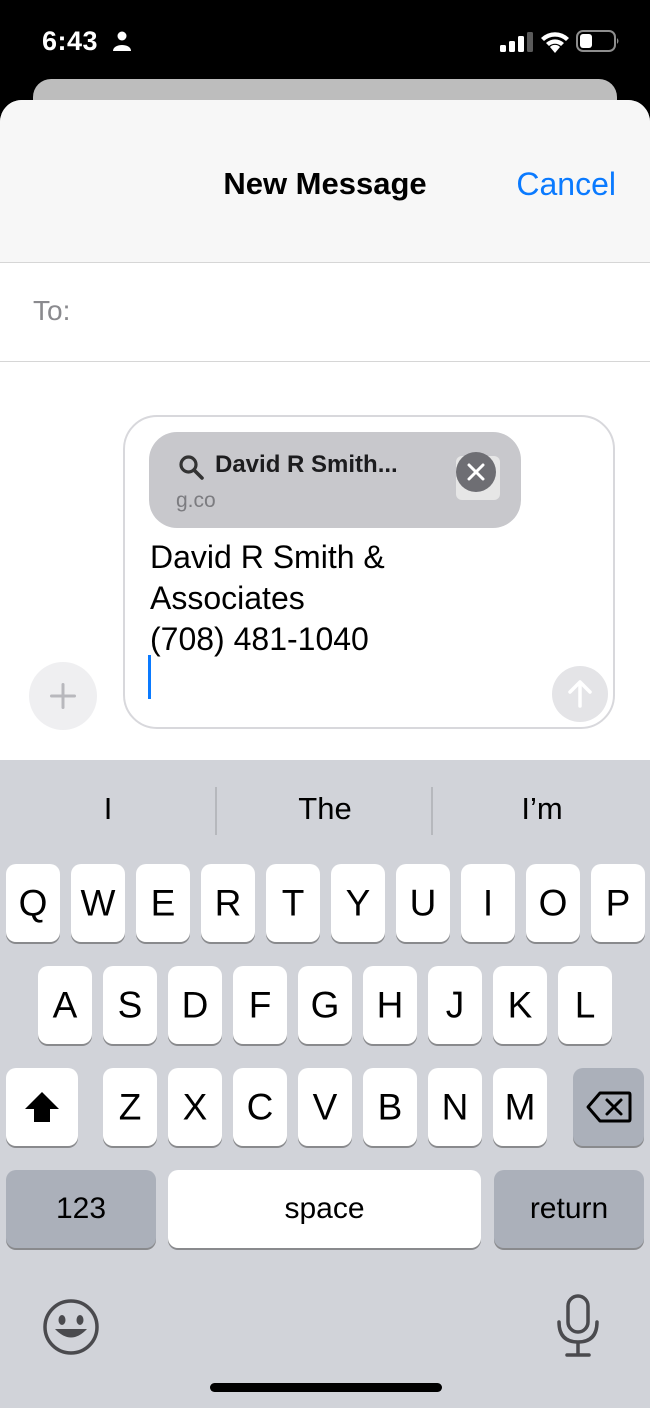  I want to click on prediction-2: The, so click(325, 809).